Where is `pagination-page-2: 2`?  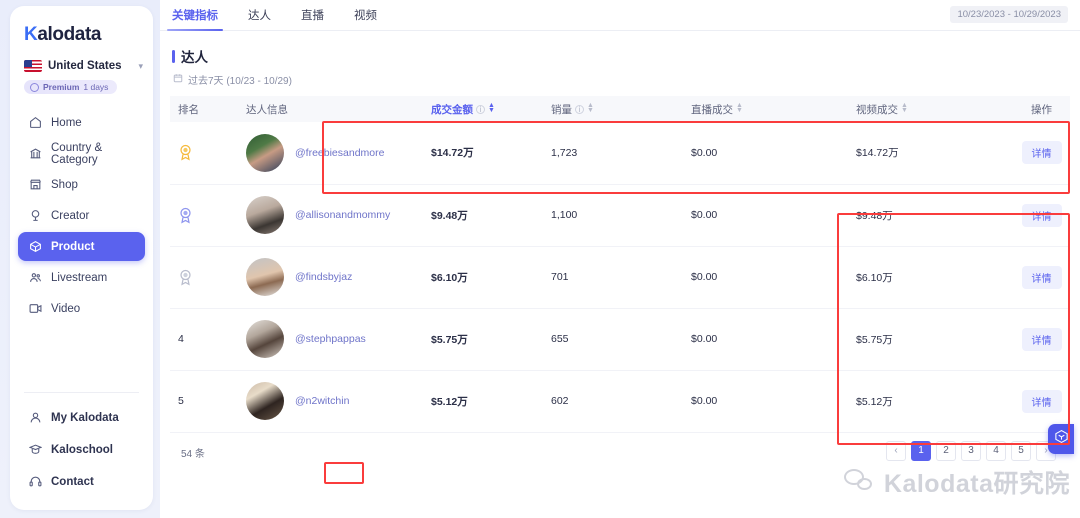 pagination-page-2: 2 is located at coordinates (946, 450).